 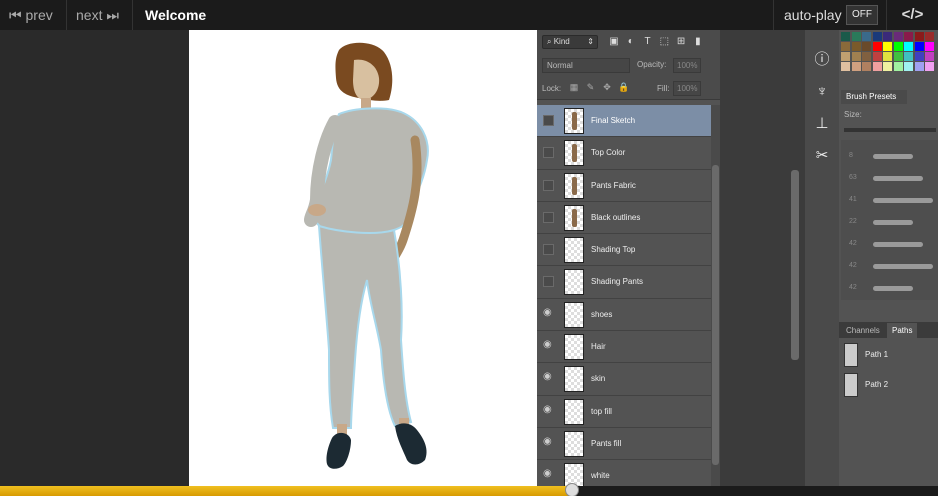 What do you see at coordinates (586, 65) in the screenshot?
I see `blend-mode-select: Normal` at bounding box center [586, 65].